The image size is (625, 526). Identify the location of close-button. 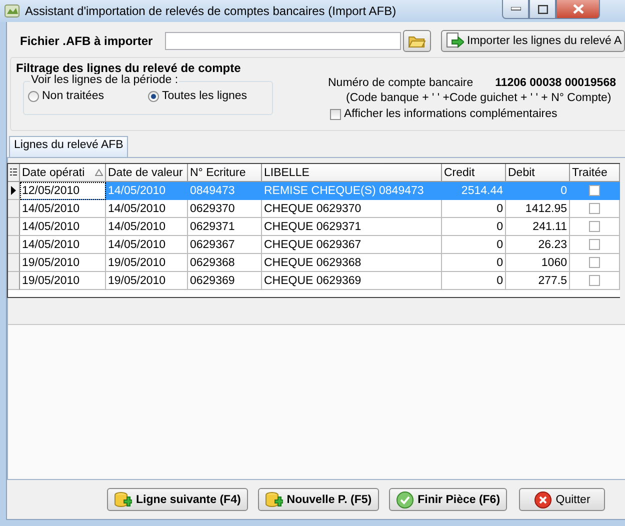
(578, 9).